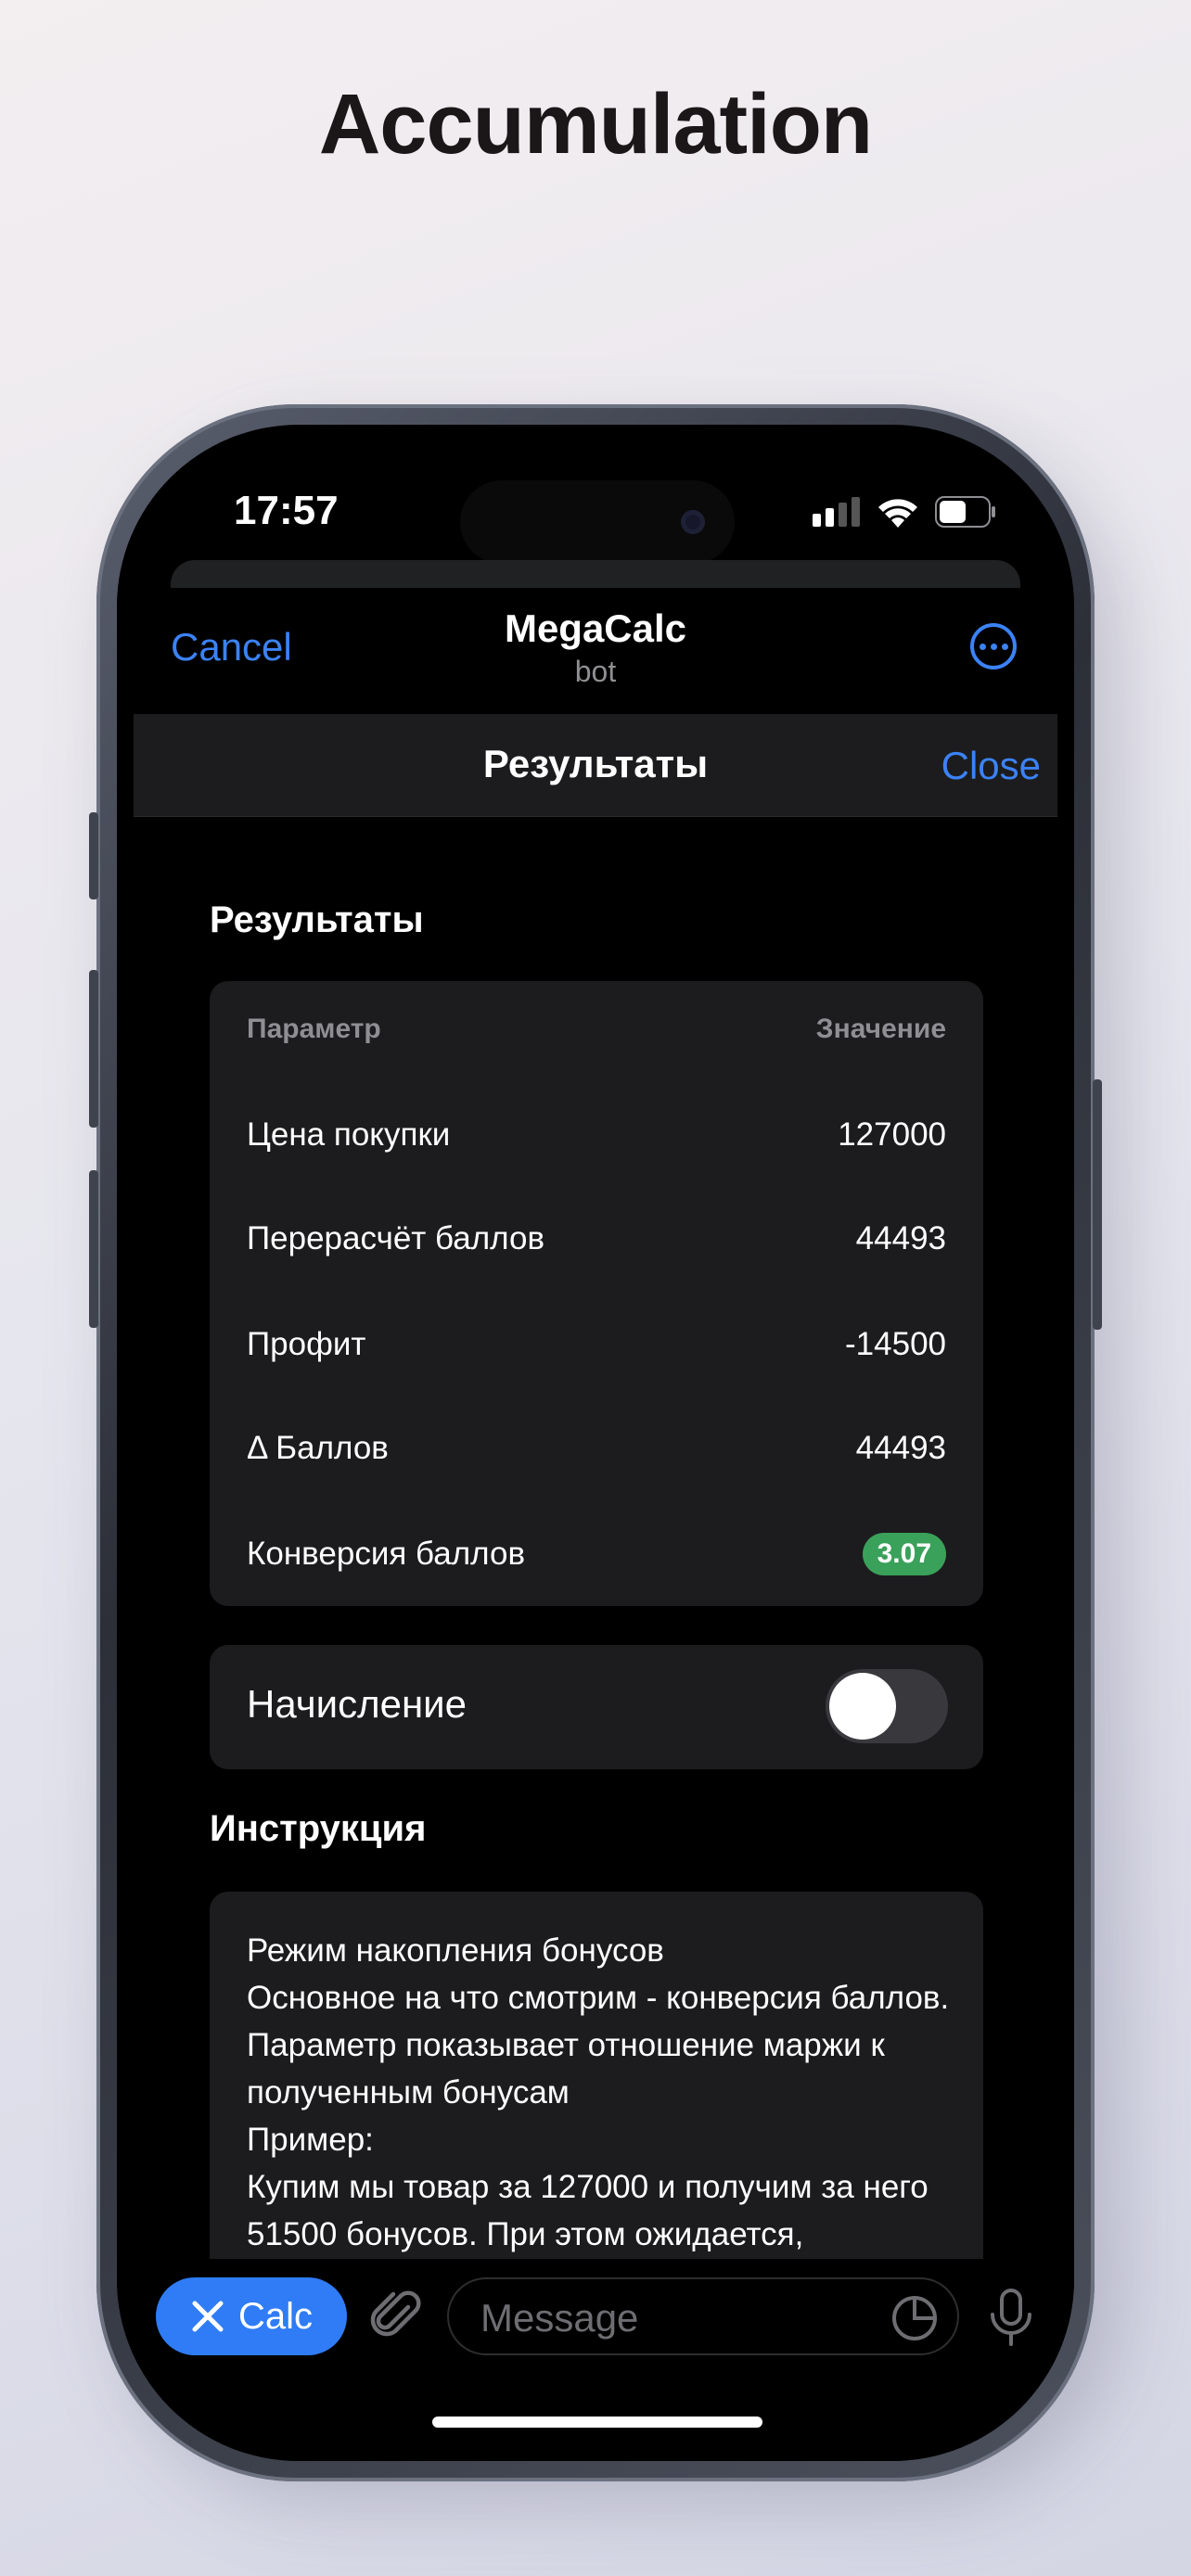 This screenshot has width=1191, height=2576. Describe the element at coordinates (597, 1135) in the screenshot. I see `table-row: Цена покупки 127000` at that location.